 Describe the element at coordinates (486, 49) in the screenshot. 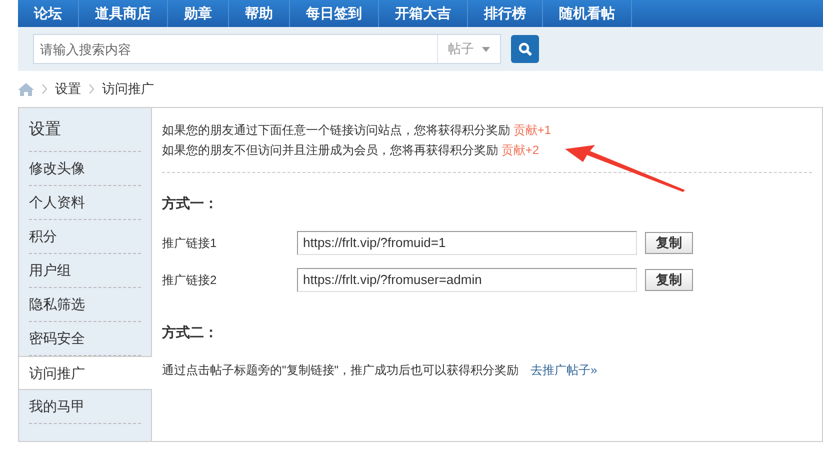

I see `caret-icon` at that location.